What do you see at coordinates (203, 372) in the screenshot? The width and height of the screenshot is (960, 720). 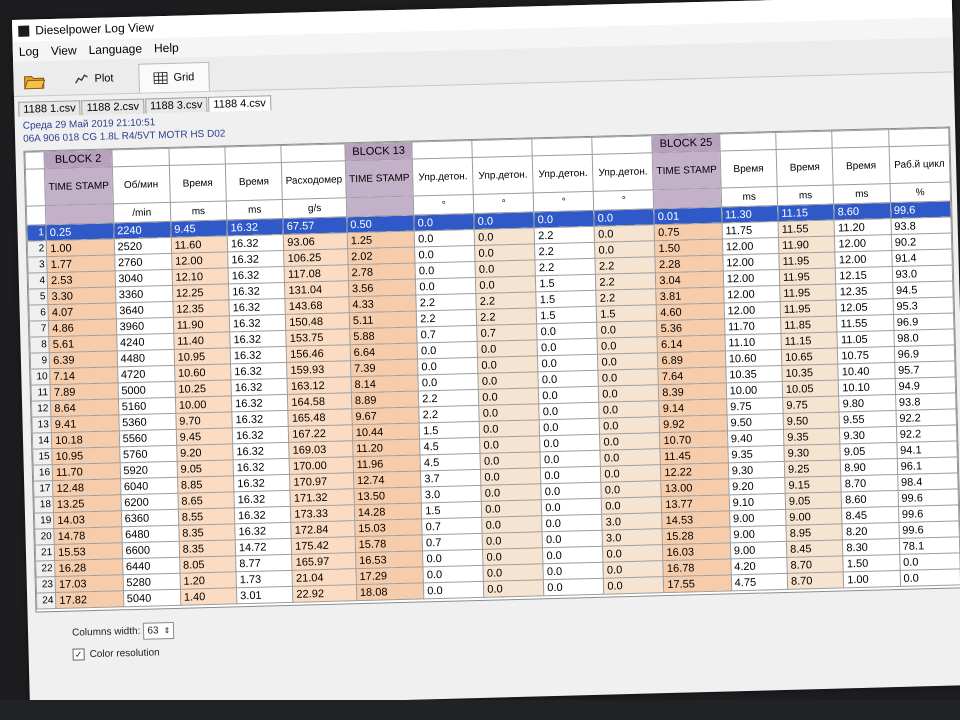 I see `grid-cell: 10.60` at bounding box center [203, 372].